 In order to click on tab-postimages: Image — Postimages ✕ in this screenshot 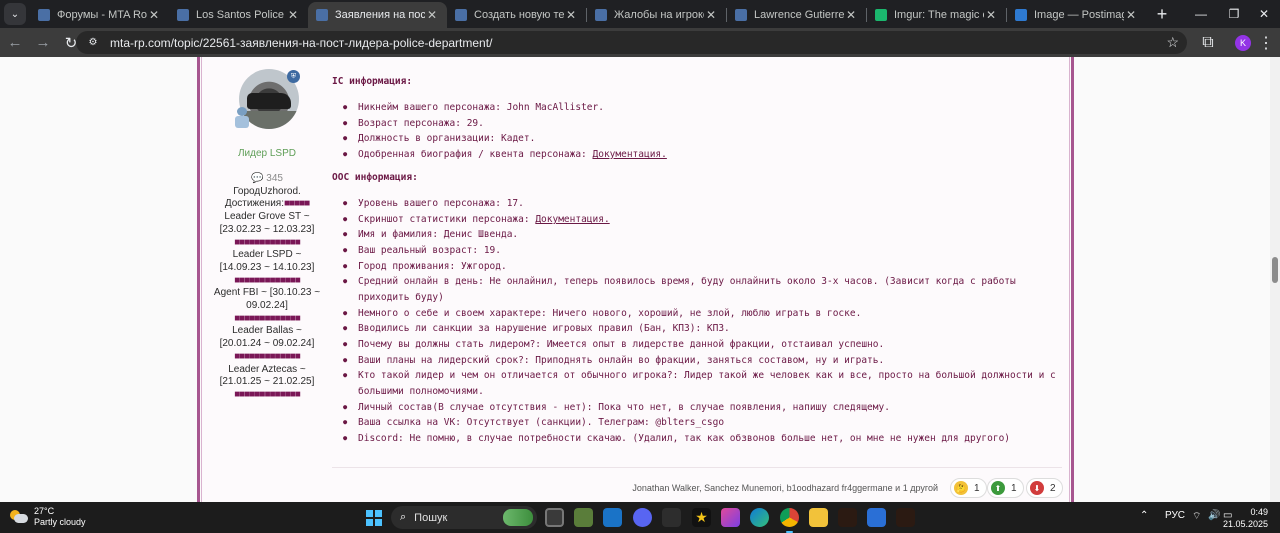, I will do `click(1076, 15)`.